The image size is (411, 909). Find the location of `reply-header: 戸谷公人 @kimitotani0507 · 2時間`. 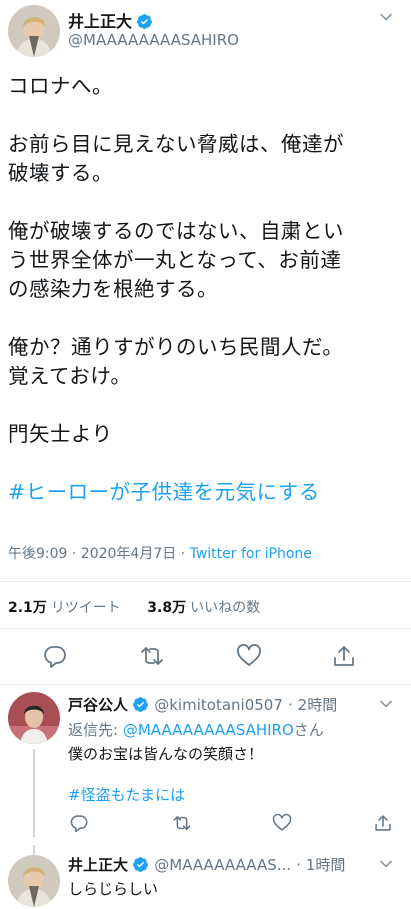

reply-header: 戸谷公人 @kimitotani0507 · 2時間 is located at coordinates (202, 704).